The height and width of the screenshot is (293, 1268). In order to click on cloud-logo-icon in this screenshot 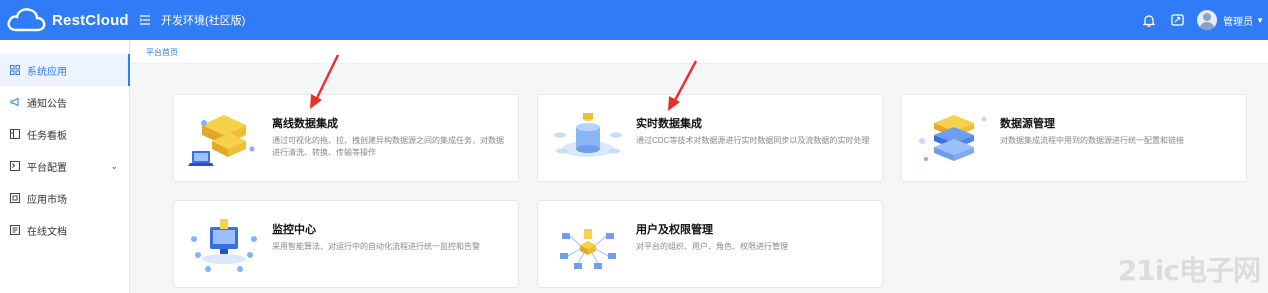, I will do `click(26, 20)`.